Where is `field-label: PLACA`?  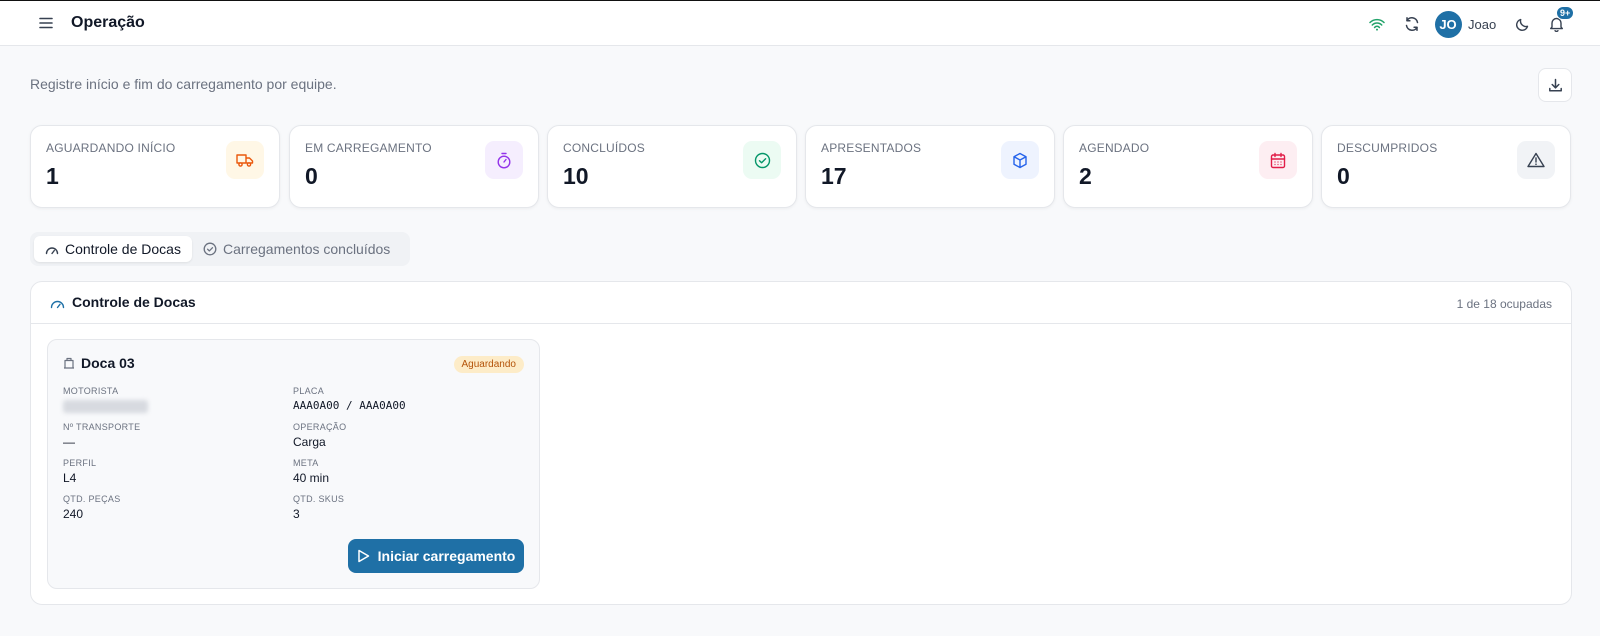 field-label: PLACA is located at coordinates (309, 391).